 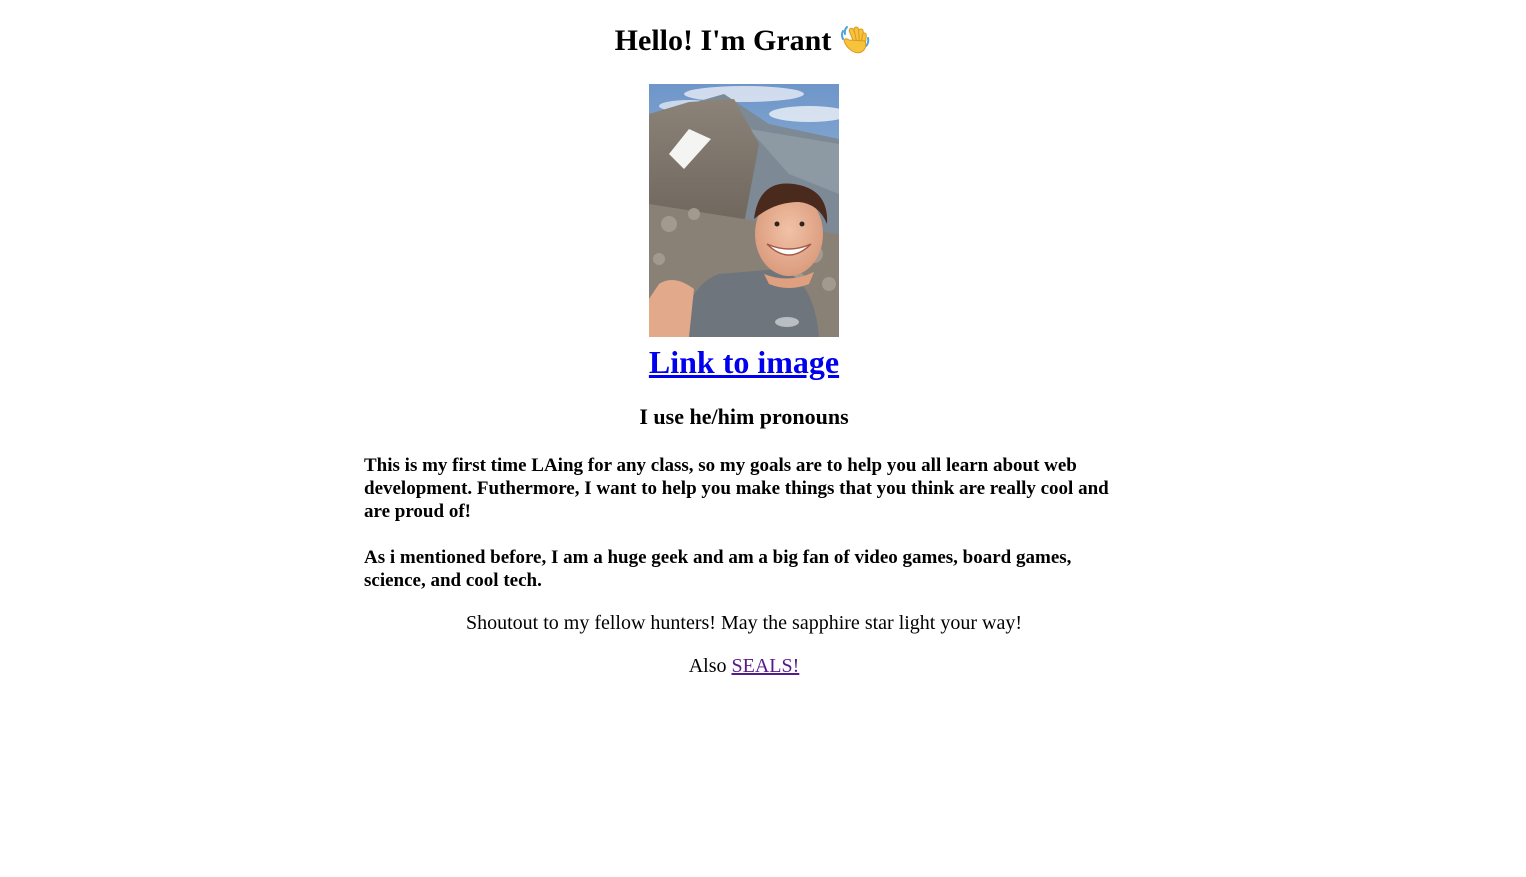 What do you see at coordinates (766, 666) in the screenshot?
I see `seals-link: SEALS!` at bounding box center [766, 666].